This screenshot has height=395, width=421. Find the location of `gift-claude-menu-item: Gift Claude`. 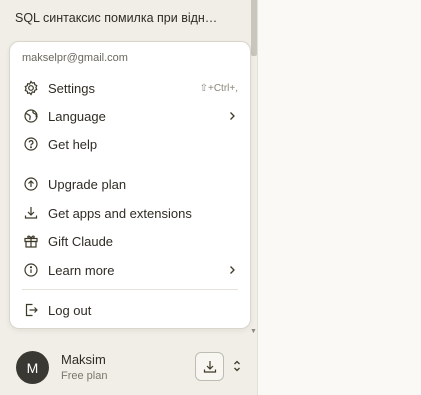

gift-claude-menu-item: Gift Claude is located at coordinates (130, 241).